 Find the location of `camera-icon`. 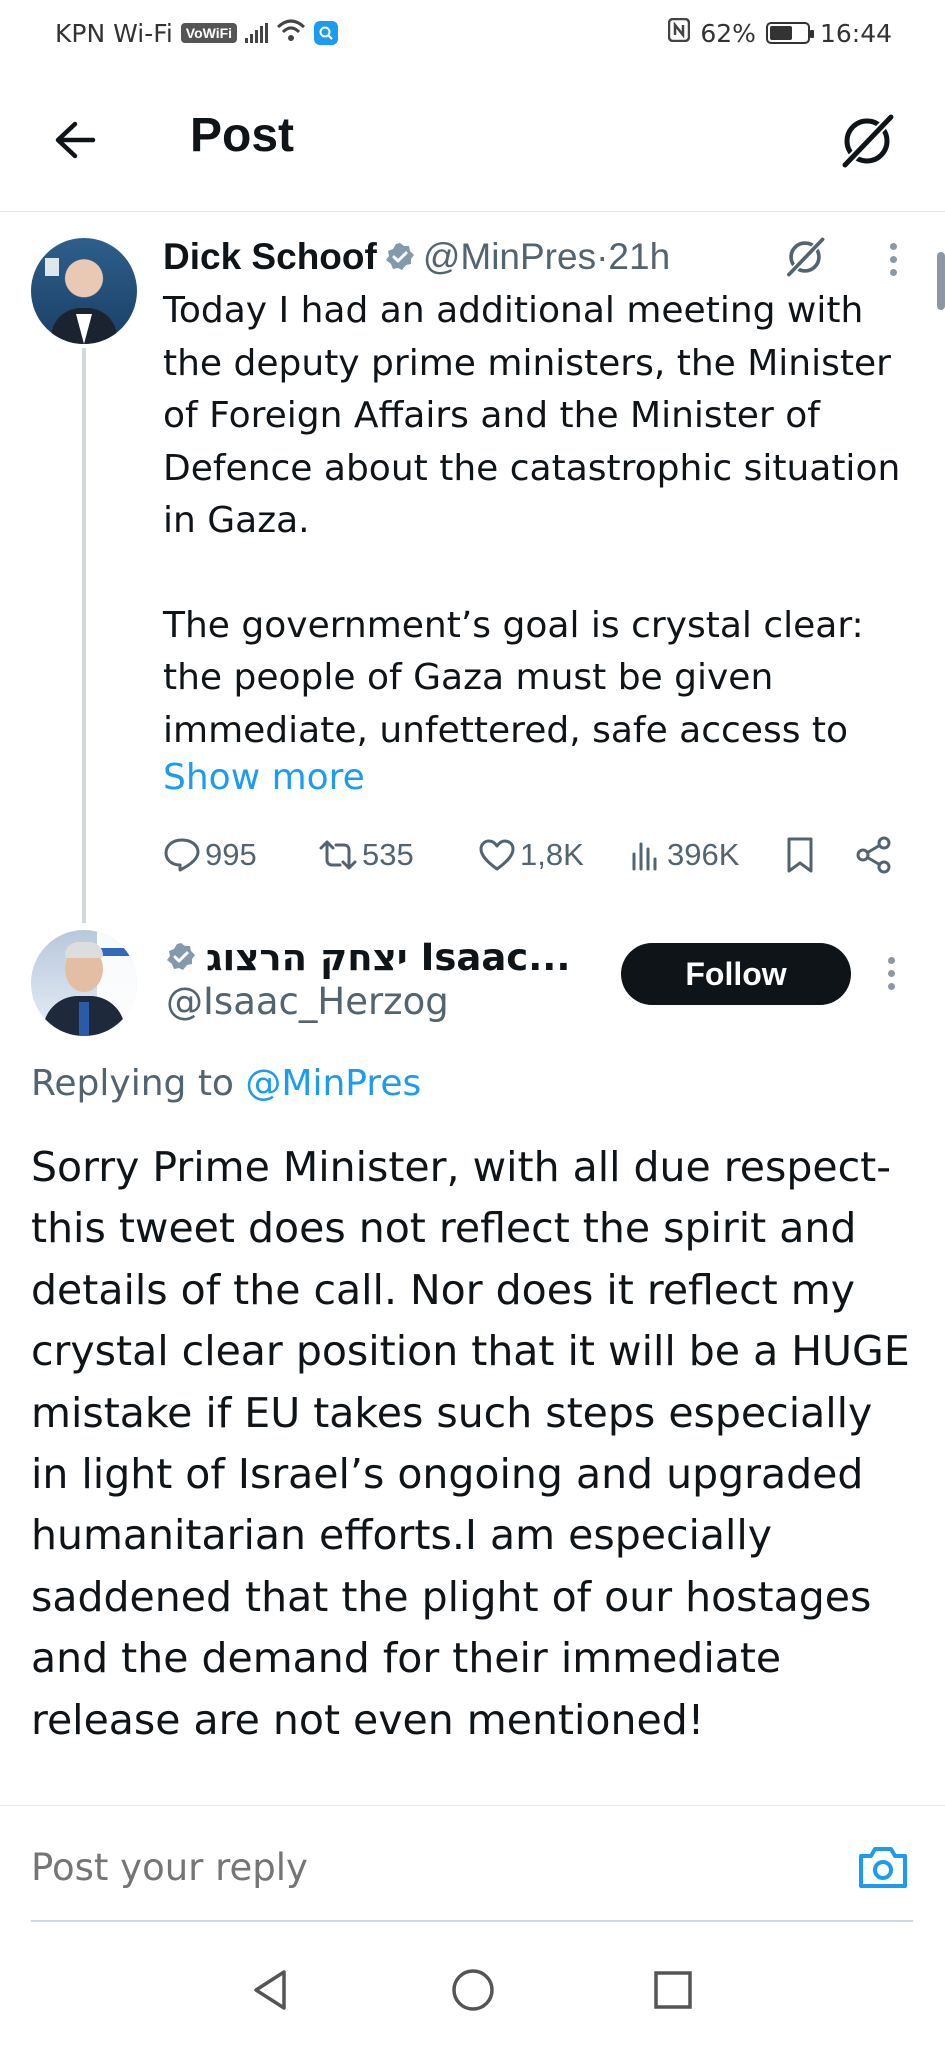

camera-icon is located at coordinates (883, 1867).